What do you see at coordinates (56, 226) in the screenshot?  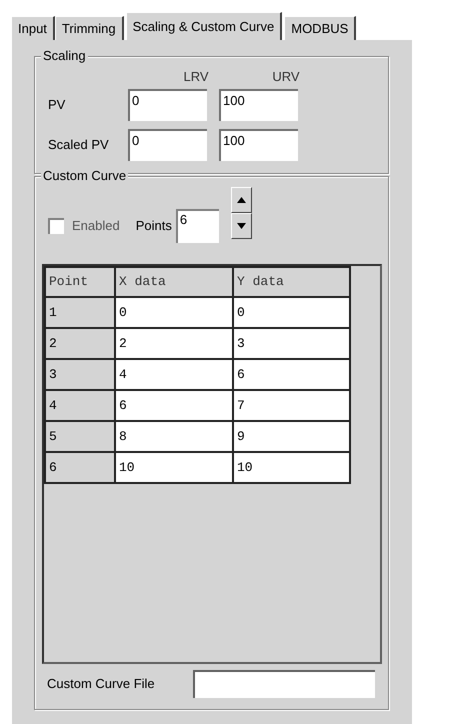 I see `enabled-checkbox` at bounding box center [56, 226].